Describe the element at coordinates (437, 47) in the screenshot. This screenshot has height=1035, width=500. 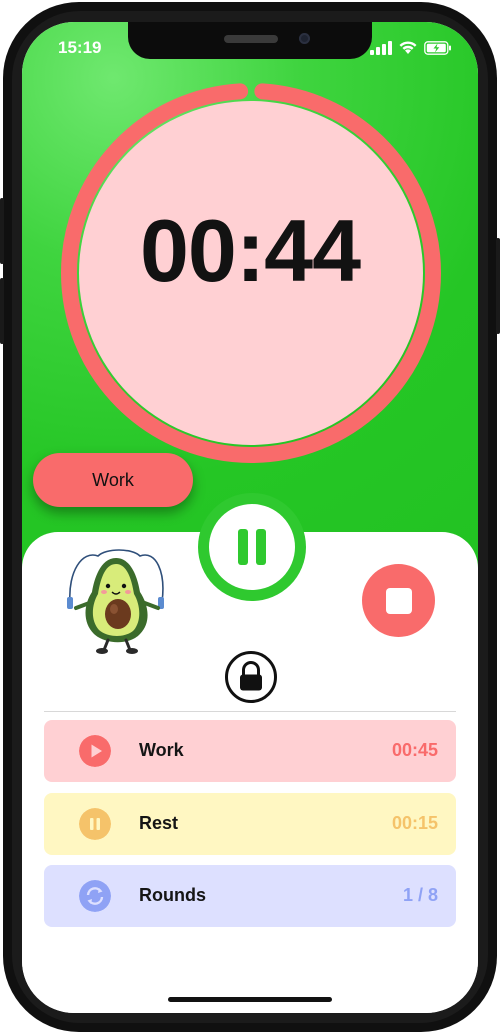
I see `battery-charging-icon` at that location.